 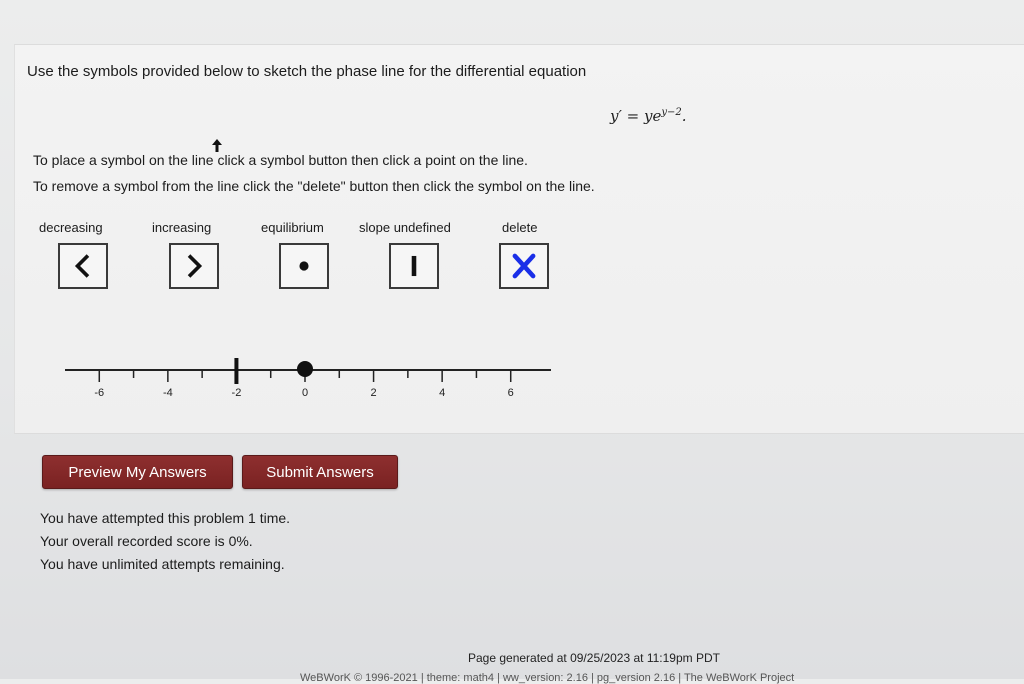 I want to click on delete-button, so click(x=524, y=266).